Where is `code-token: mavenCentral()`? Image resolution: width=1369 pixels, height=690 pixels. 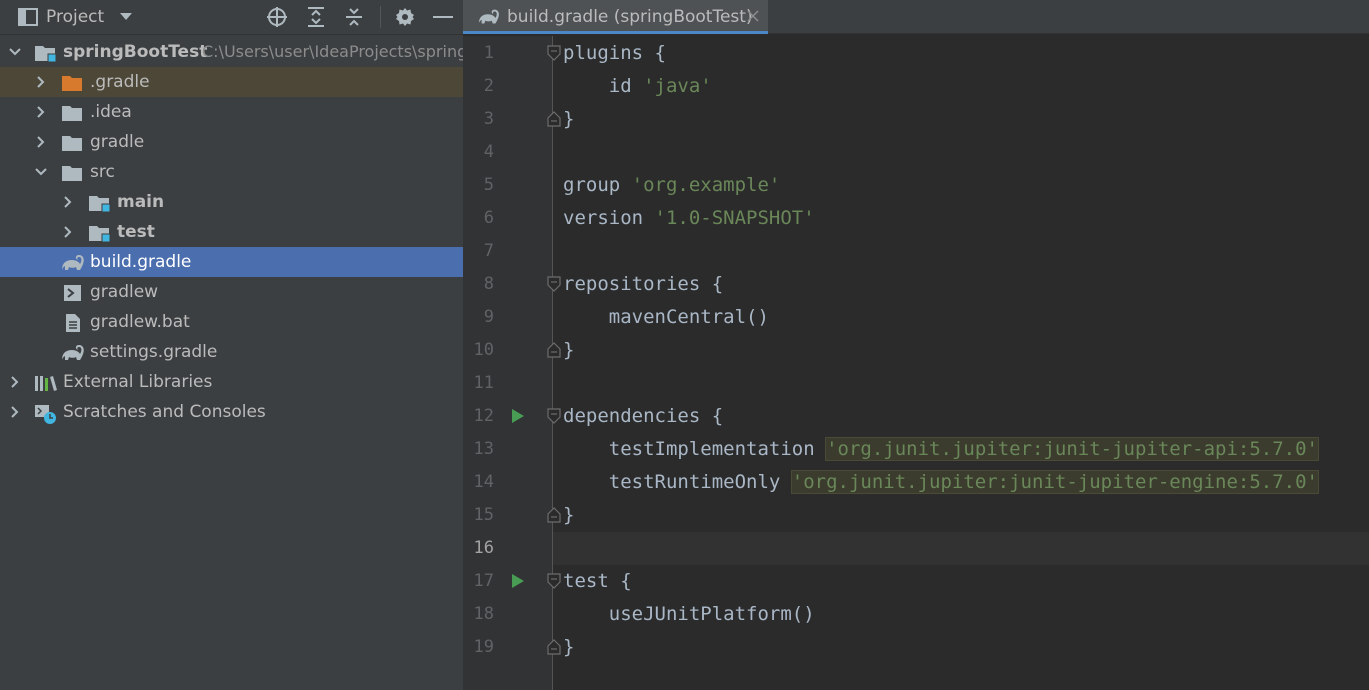
code-token: mavenCentral() is located at coordinates (666, 317).